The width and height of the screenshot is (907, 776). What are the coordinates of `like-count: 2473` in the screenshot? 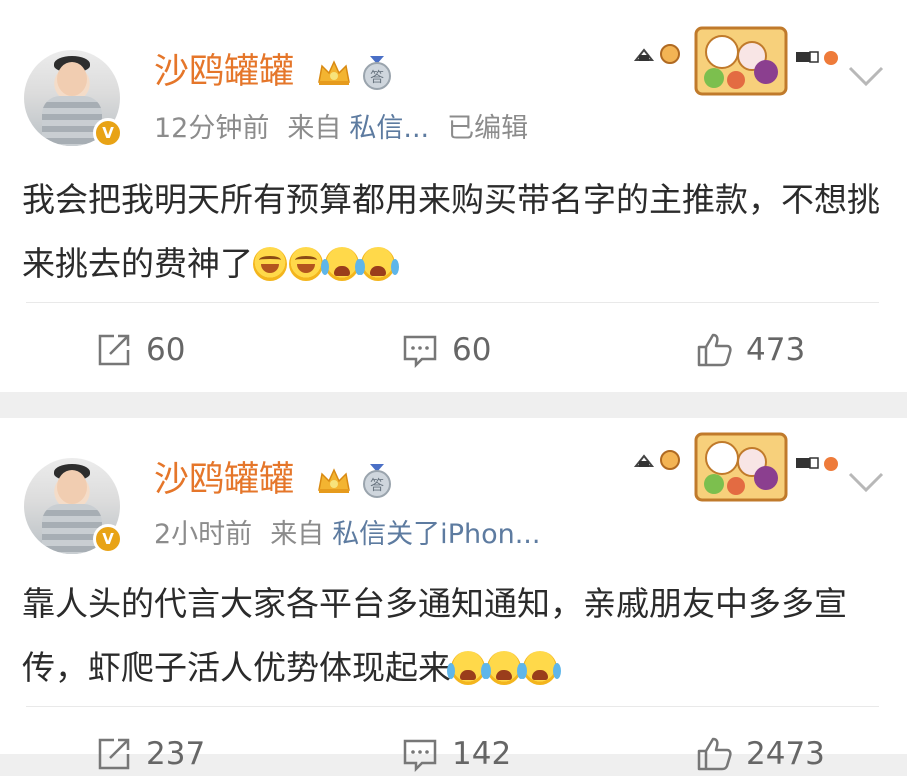 It's located at (785, 754).